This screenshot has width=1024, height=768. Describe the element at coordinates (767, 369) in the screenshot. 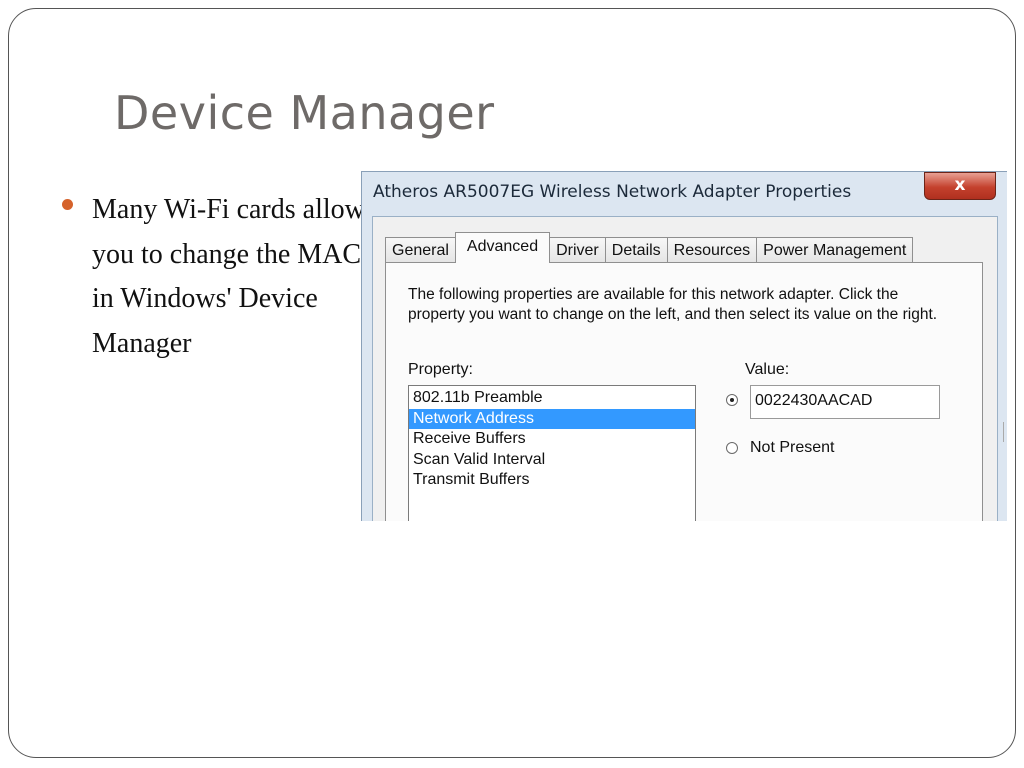

I see `value-label: Value:` at that location.